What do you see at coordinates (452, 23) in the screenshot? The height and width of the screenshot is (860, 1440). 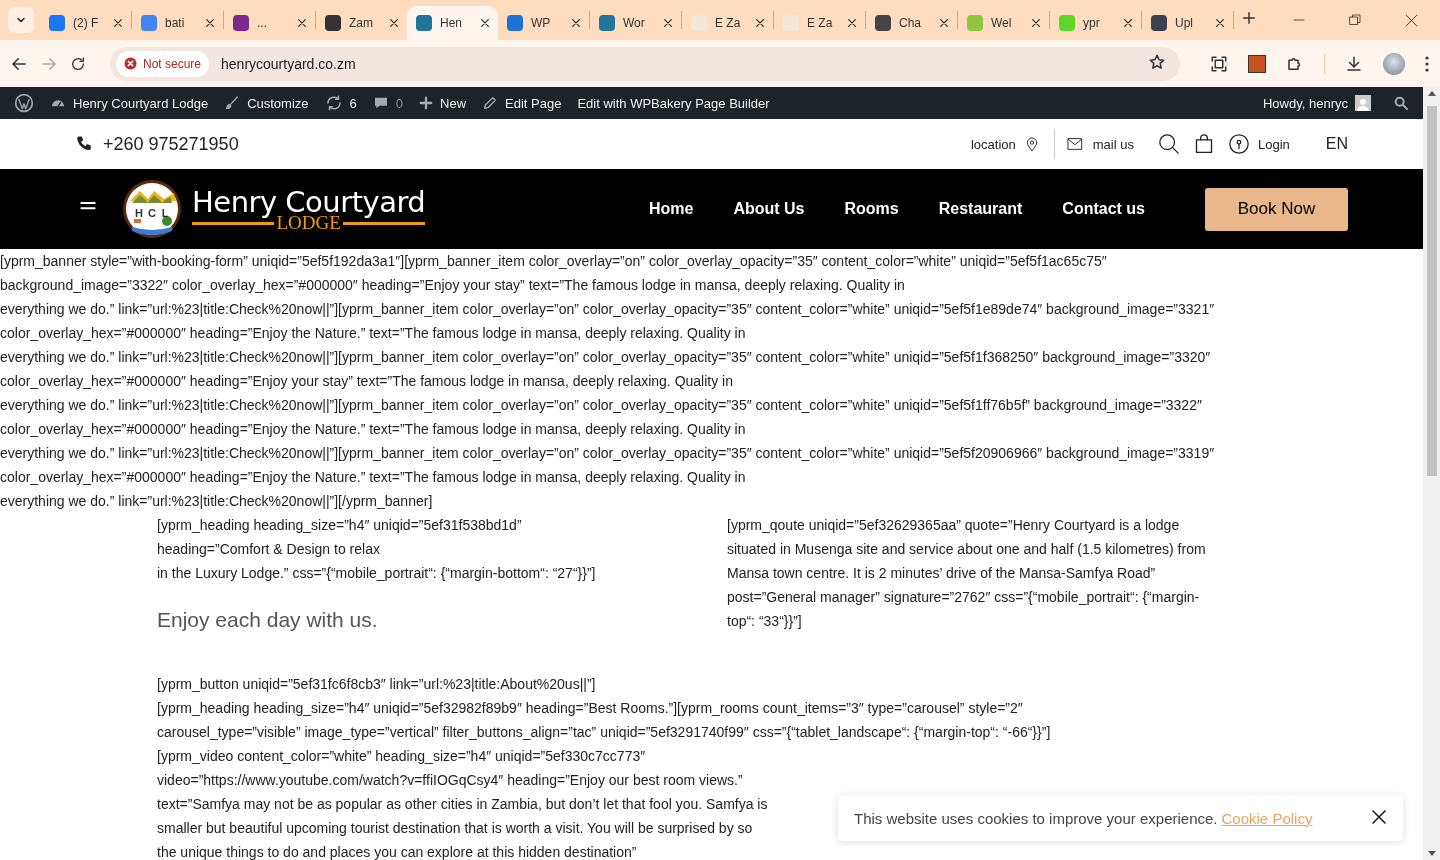 I see `browser-tab: Hen` at bounding box center [452, 23].